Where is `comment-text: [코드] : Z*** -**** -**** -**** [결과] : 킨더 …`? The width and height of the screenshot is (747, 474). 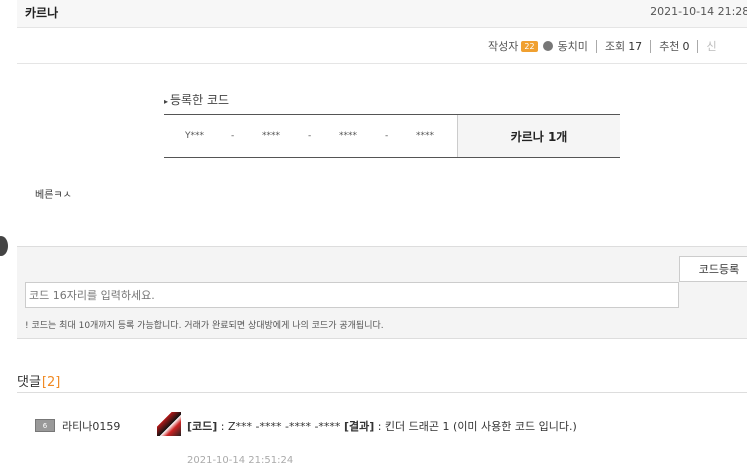 comment-text: [코드] : Z*** -**** -**** -**** [결과] : 킨더 … is located at coordinates (382, 426).